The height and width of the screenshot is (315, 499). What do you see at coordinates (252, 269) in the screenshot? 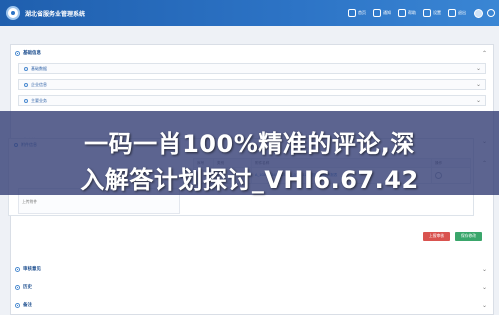
I see `section-review-opinion: 审核意见 ⌄` at bounding box center [252, 269].